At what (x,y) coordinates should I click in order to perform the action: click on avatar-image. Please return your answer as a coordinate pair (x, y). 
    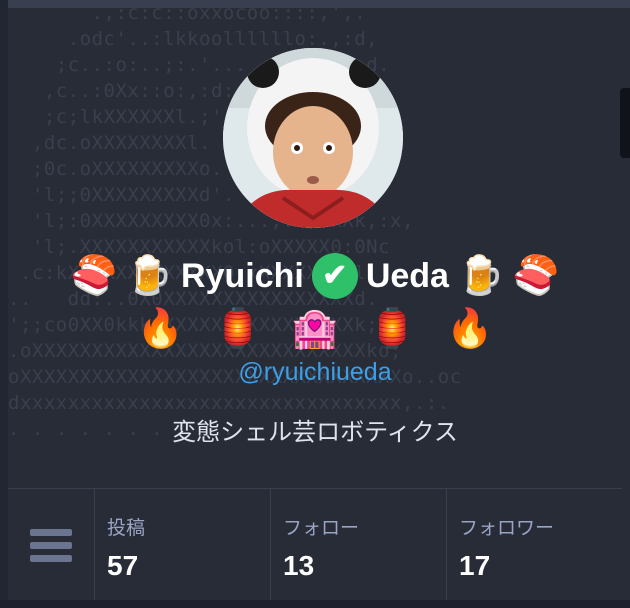
    Looking at the image, I should click on (313, 138).